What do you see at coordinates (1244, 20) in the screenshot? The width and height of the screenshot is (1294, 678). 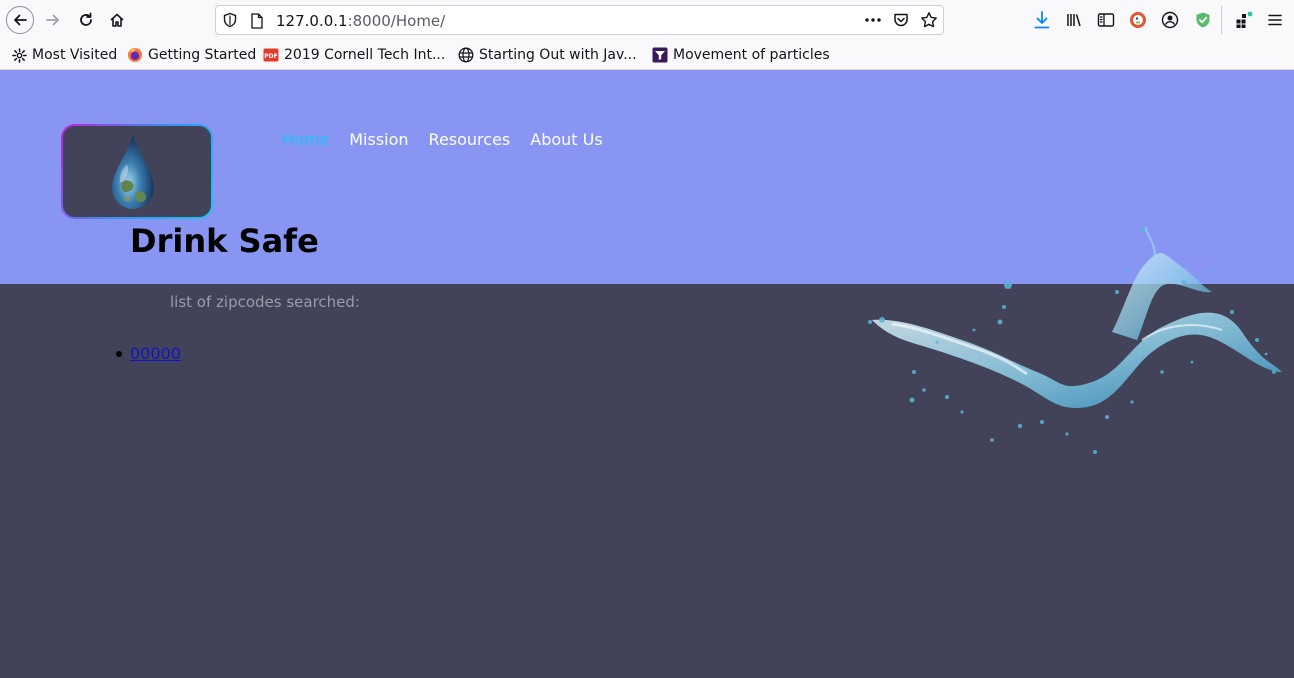 I see `extensions-icon` at bounding box center [1244, 20].